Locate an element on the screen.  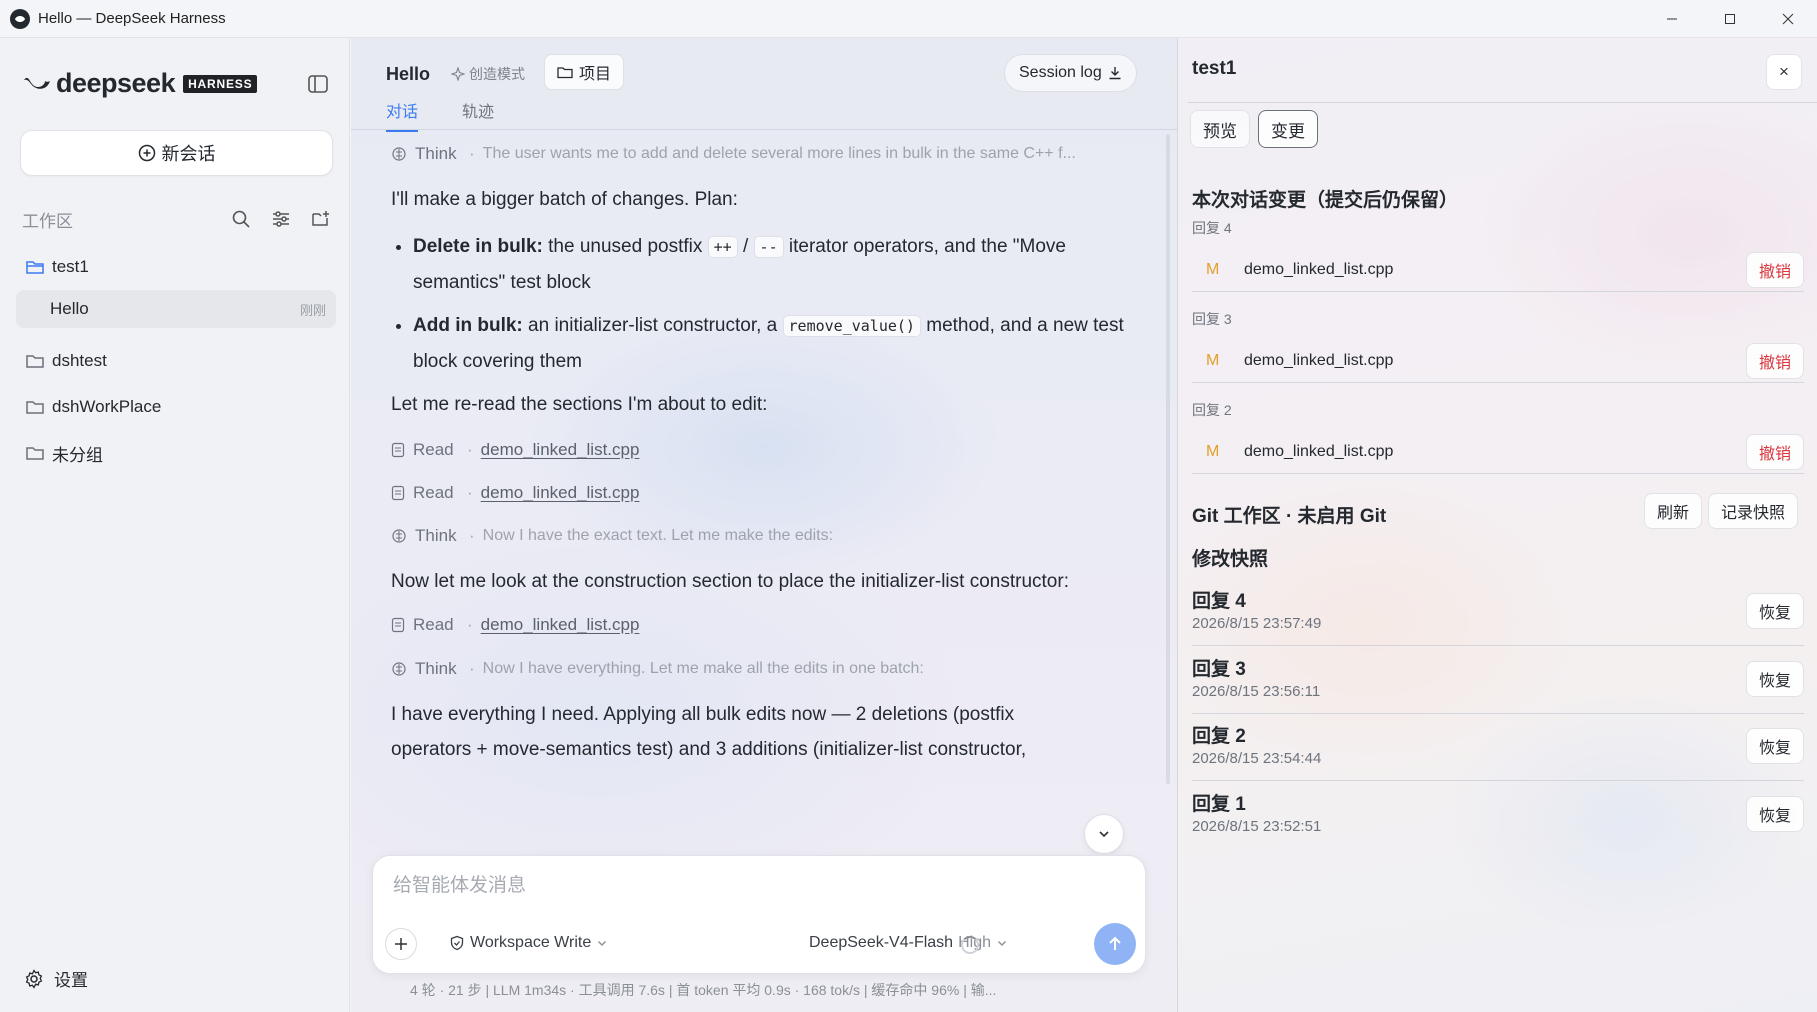
attach-button is located at coordinates (401, 944).